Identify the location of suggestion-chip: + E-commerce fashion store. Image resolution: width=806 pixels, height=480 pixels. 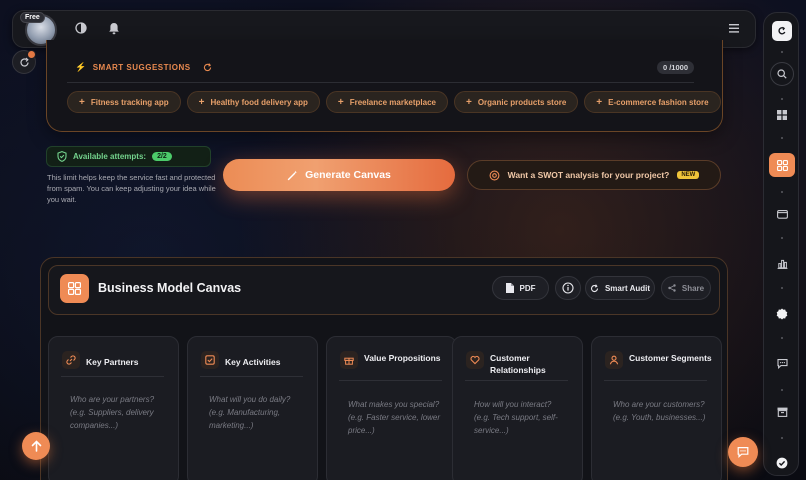
(652, 102).